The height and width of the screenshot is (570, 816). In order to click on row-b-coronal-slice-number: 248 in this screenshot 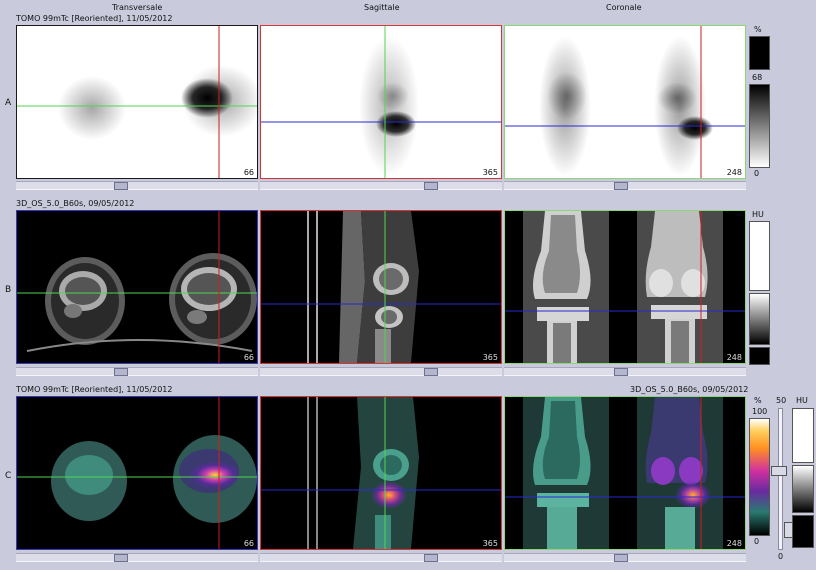, I will do `click(734, 357)`.